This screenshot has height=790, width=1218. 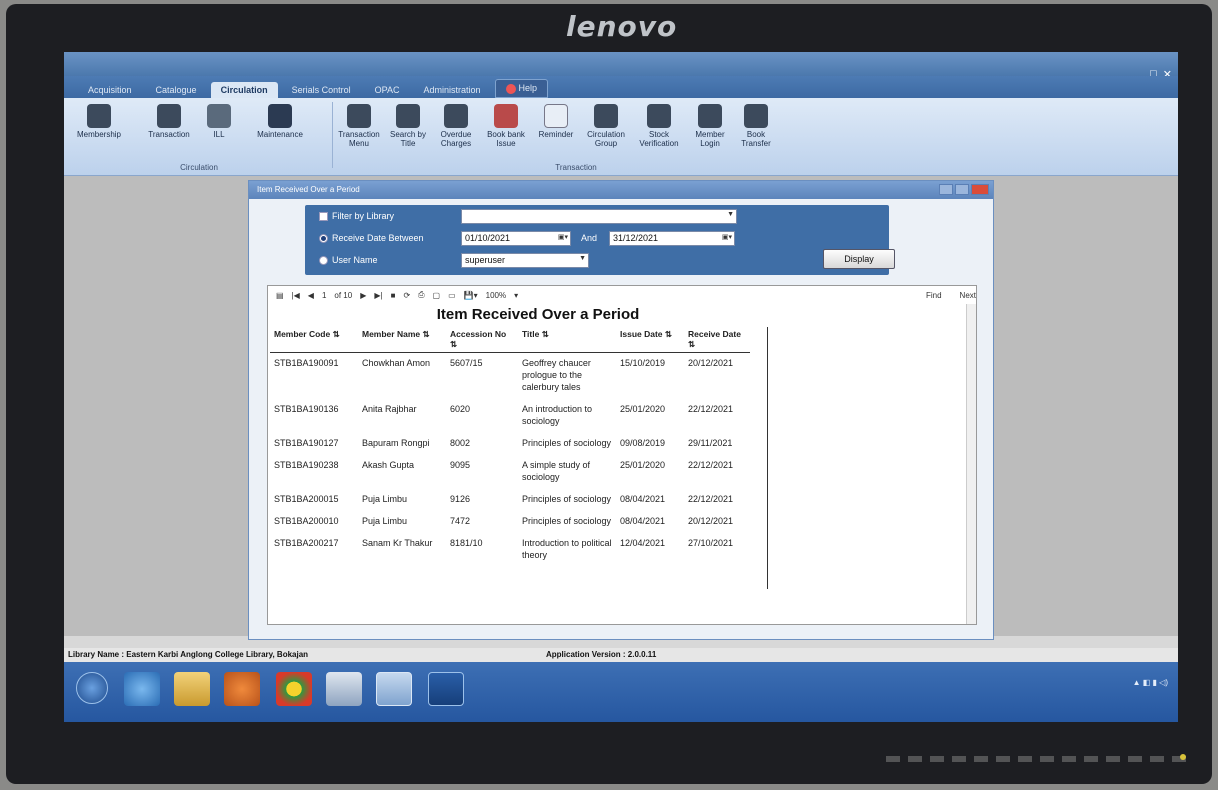 I want to click on user-name-select: superuser ▼, so click(x=525, y=260).